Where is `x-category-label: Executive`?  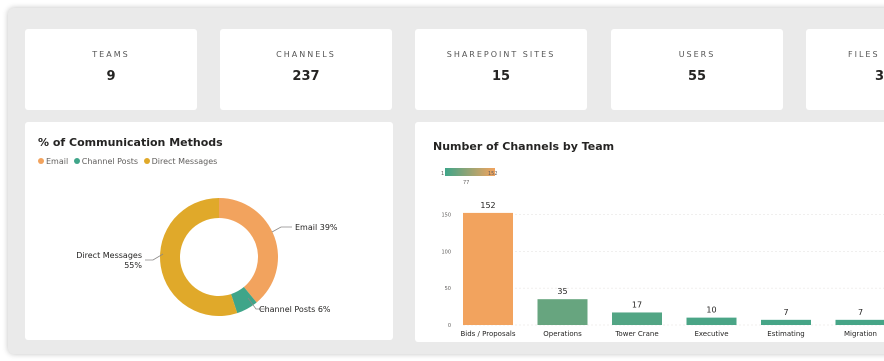
x-category-label: Executive is located at coordinates (711, 334).